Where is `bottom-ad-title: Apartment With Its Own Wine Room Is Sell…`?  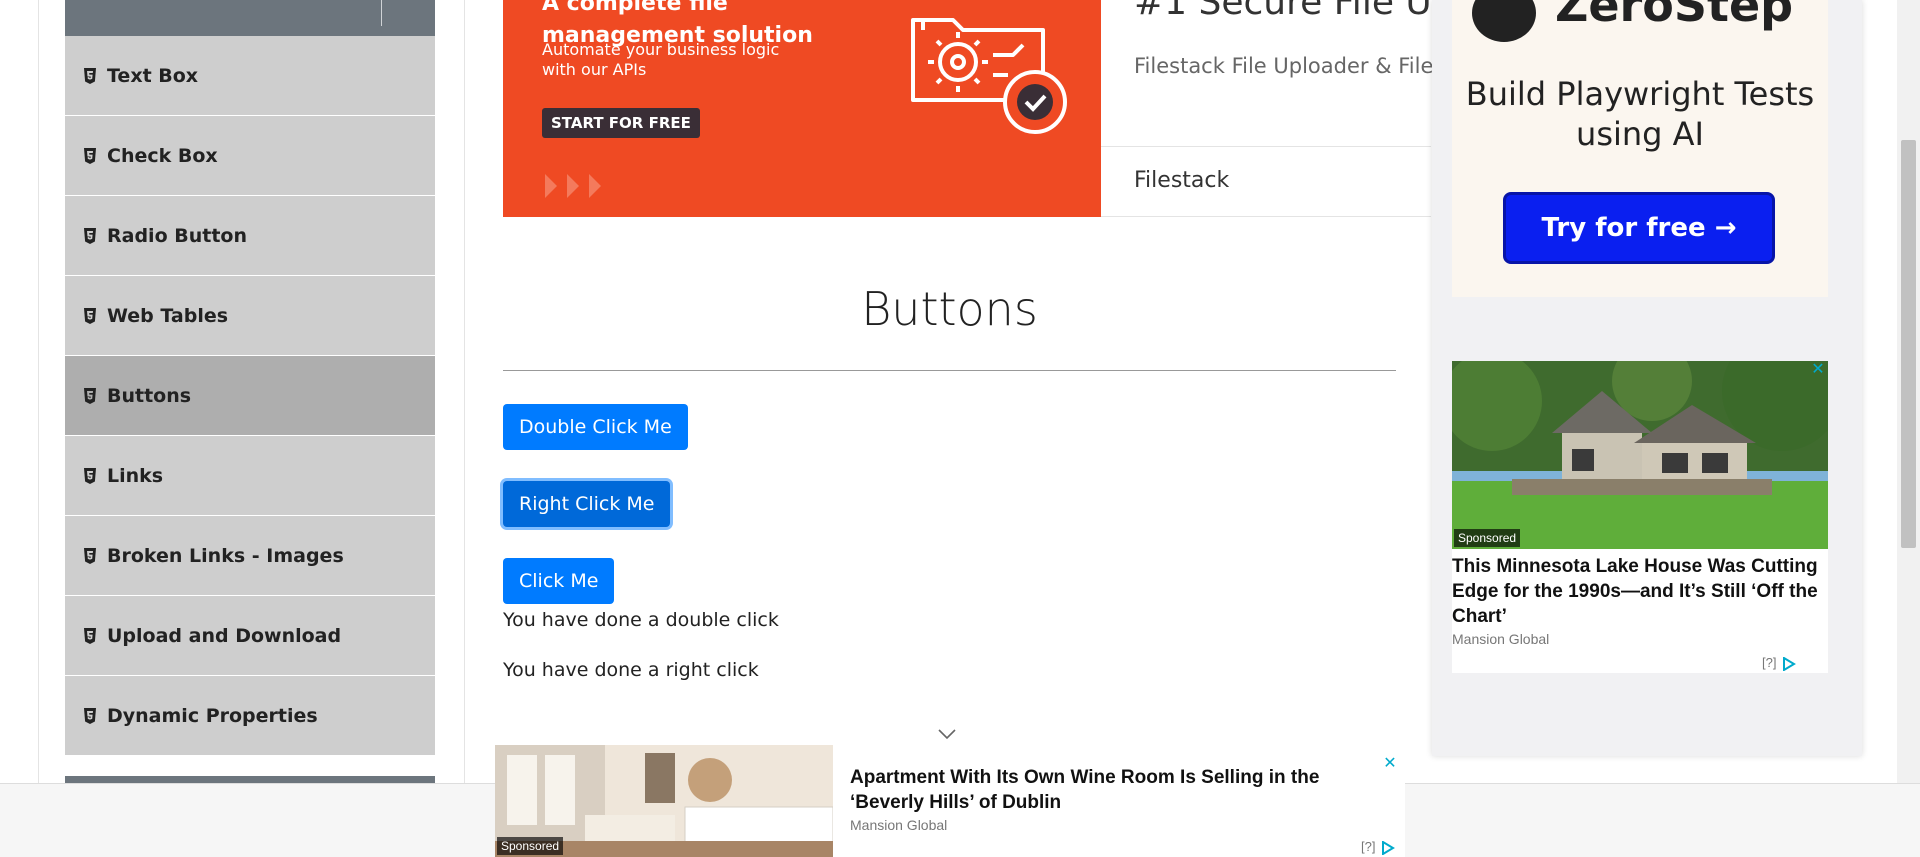 bottom-ad-title: Apartment With Its Own Wine Room Is Sell… is located at coordinates (1110, 790).